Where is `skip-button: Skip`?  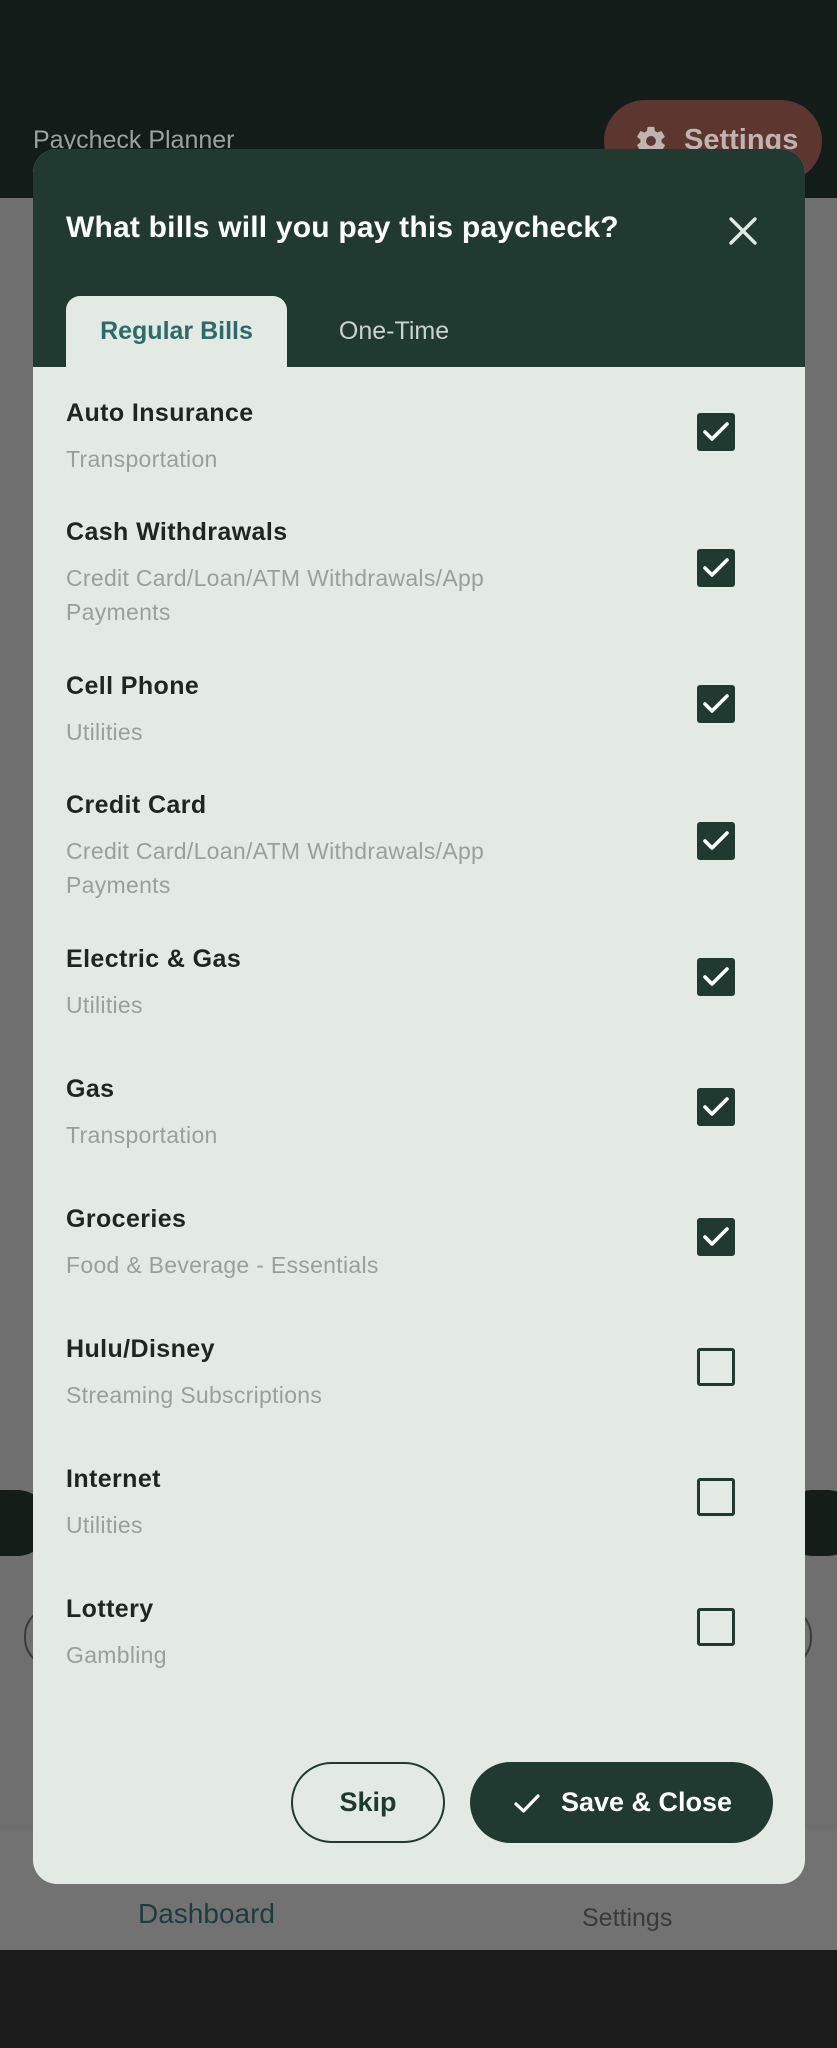
skip-button: Skip is located at coordinates (368, 1802).